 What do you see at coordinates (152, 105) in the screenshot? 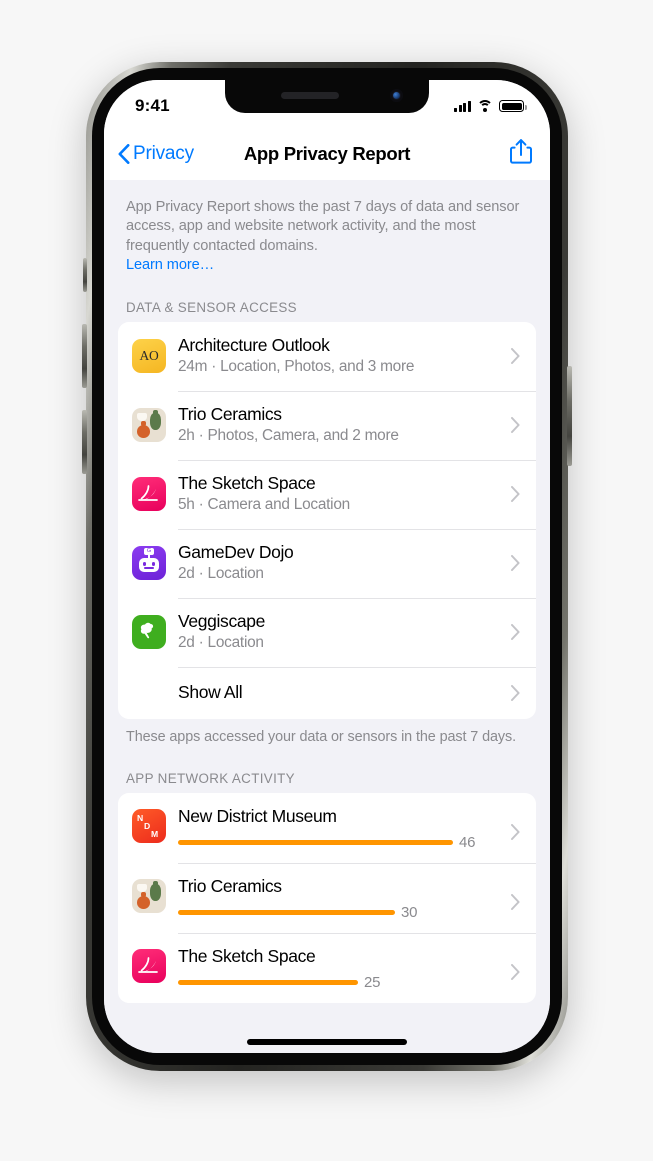
I see `status-bar-time: 9:41` at bounding box center [152, 105].